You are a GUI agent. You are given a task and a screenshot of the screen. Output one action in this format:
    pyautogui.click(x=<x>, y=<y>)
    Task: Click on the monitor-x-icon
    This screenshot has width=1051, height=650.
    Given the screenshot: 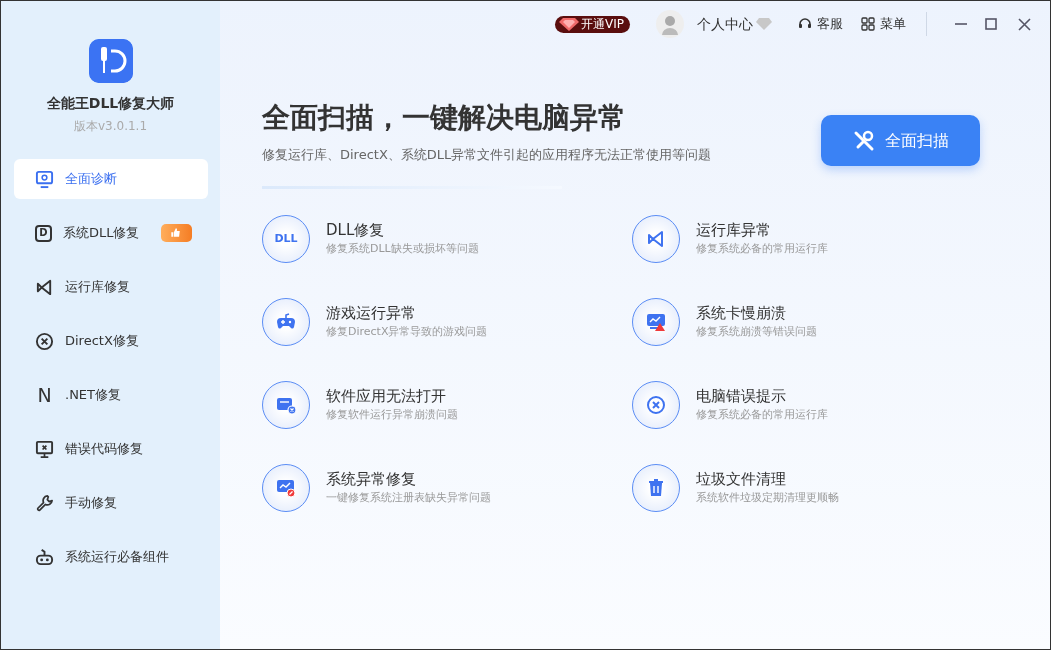 What is the action you would take?
    pyautogui.click(x=44, y=449)
    